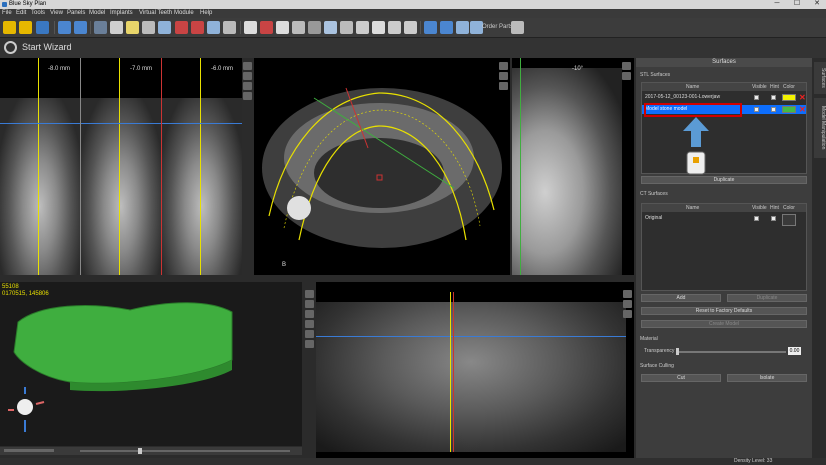 Image resolution: width=826 pixels, height=465 pixels. Describe the element at coordinates (330, 27) in the screenshot. I see `rotate-icon` at that location.